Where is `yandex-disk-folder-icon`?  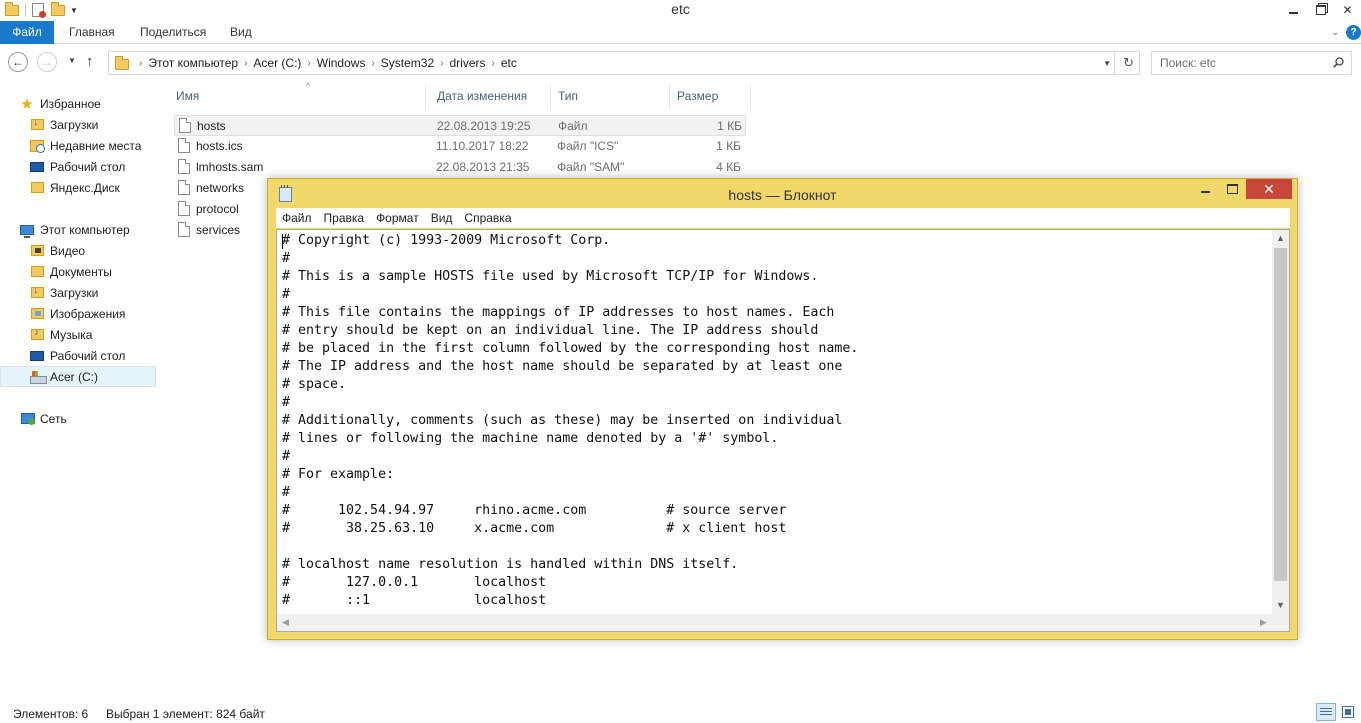
yandex-disk-folder-icon is located at coordinates (37, 188).